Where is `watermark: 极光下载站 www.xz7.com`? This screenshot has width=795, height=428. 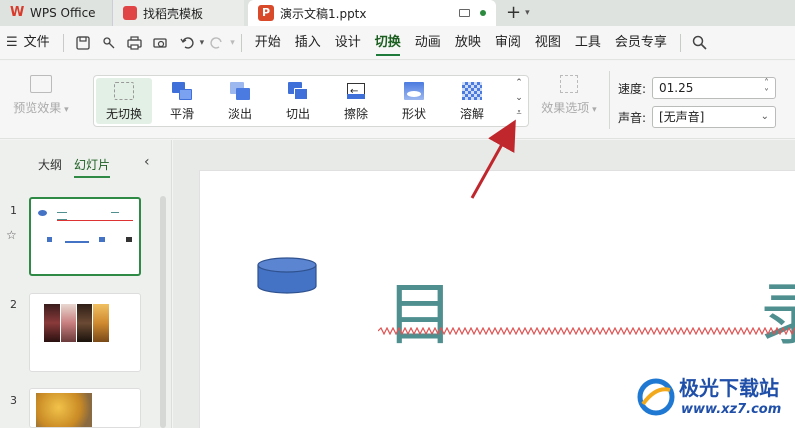
watermark: 极光下载站 www.xz7.com is located at coordinates (713, 398).